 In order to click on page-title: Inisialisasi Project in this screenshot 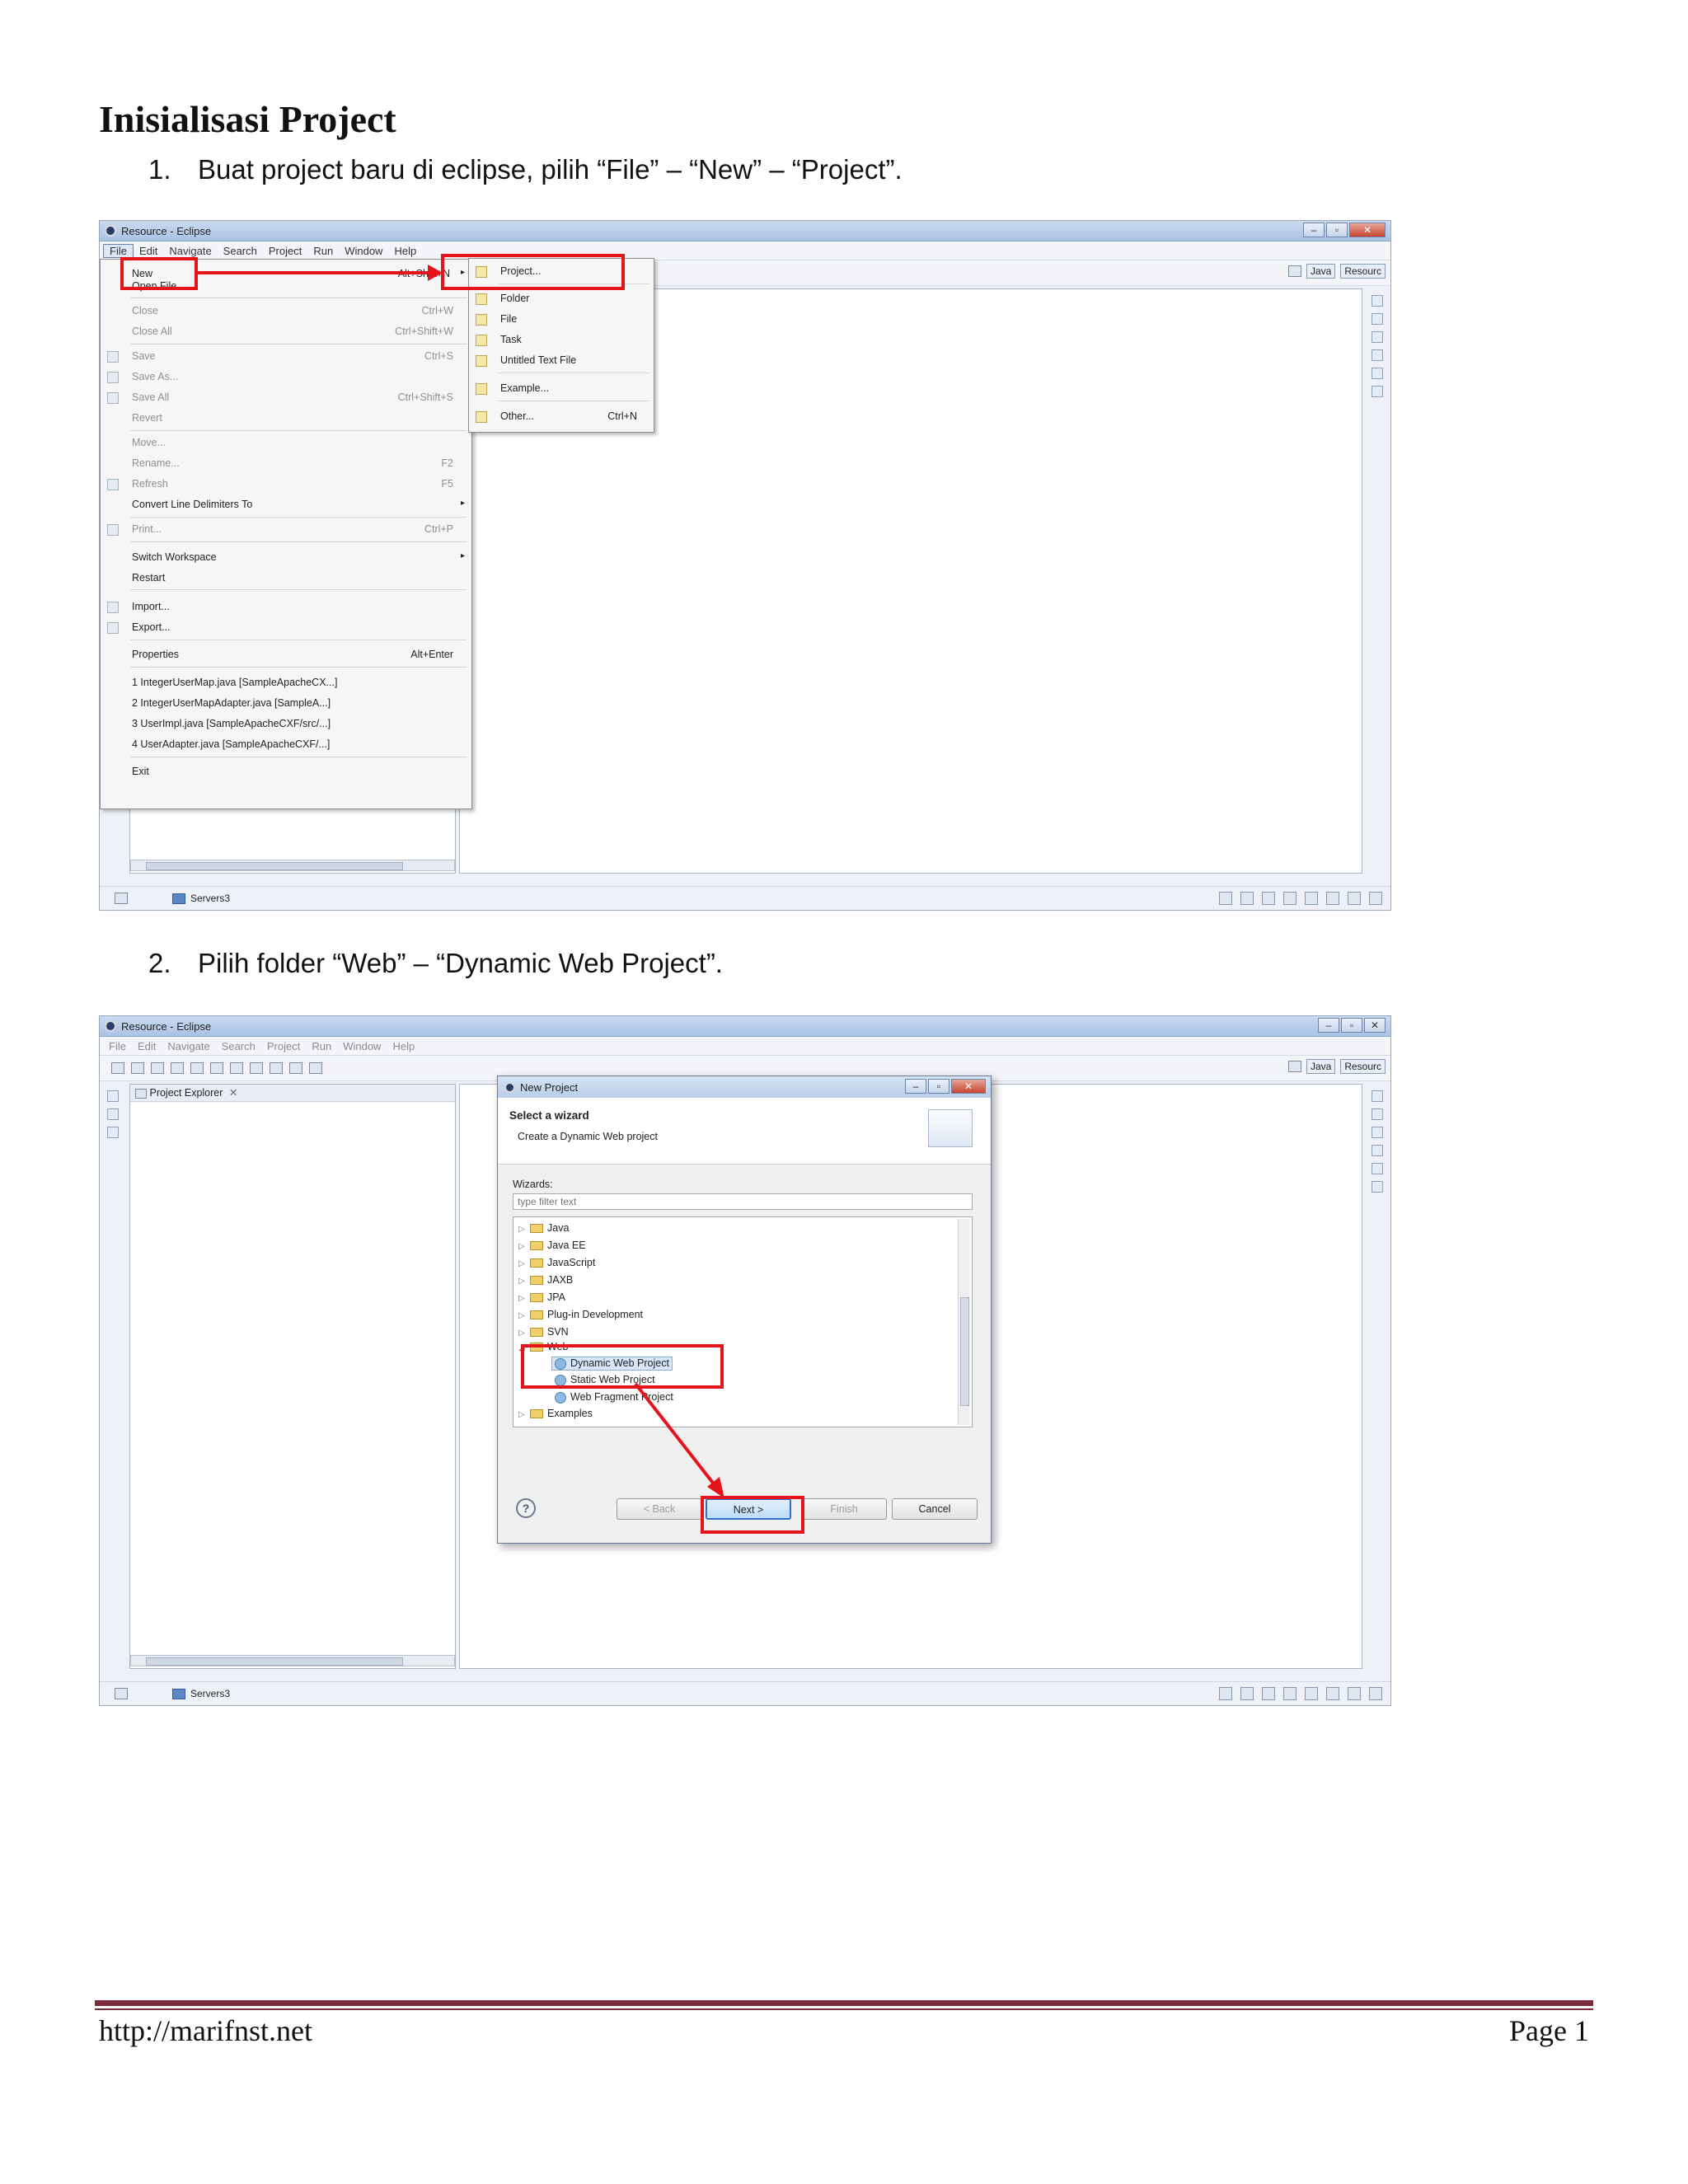, I will do `click(247, 119)`.